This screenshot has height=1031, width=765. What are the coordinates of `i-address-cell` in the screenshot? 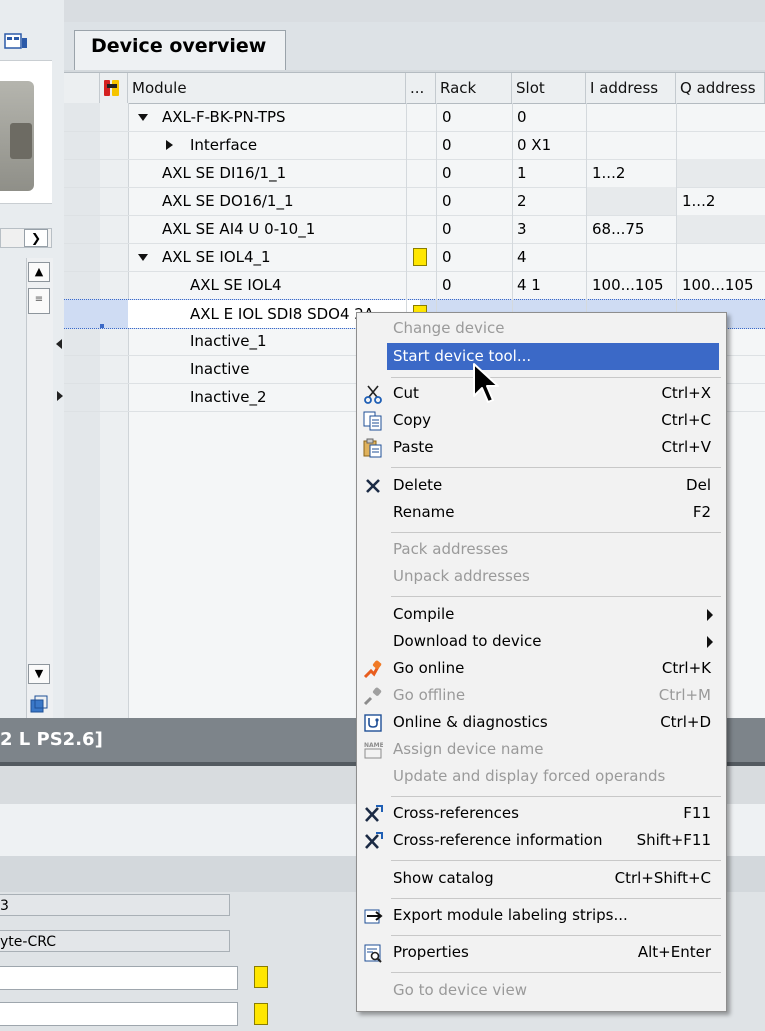 It's located at (631, 201).